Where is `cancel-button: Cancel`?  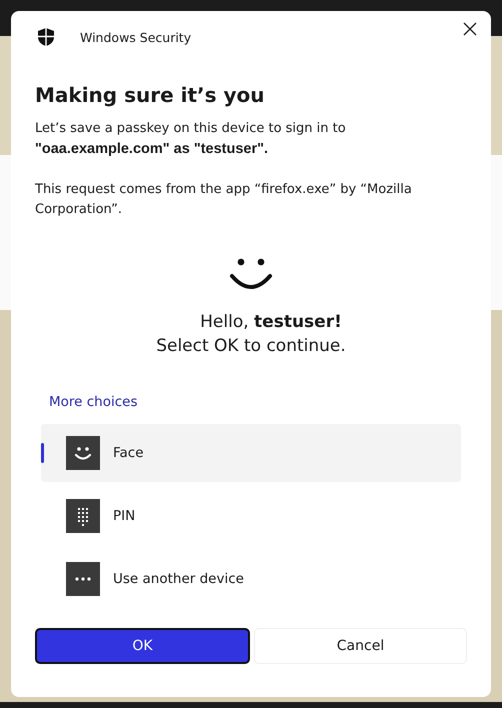
cancel-button: Cancel is located at coordinates (360, 646).